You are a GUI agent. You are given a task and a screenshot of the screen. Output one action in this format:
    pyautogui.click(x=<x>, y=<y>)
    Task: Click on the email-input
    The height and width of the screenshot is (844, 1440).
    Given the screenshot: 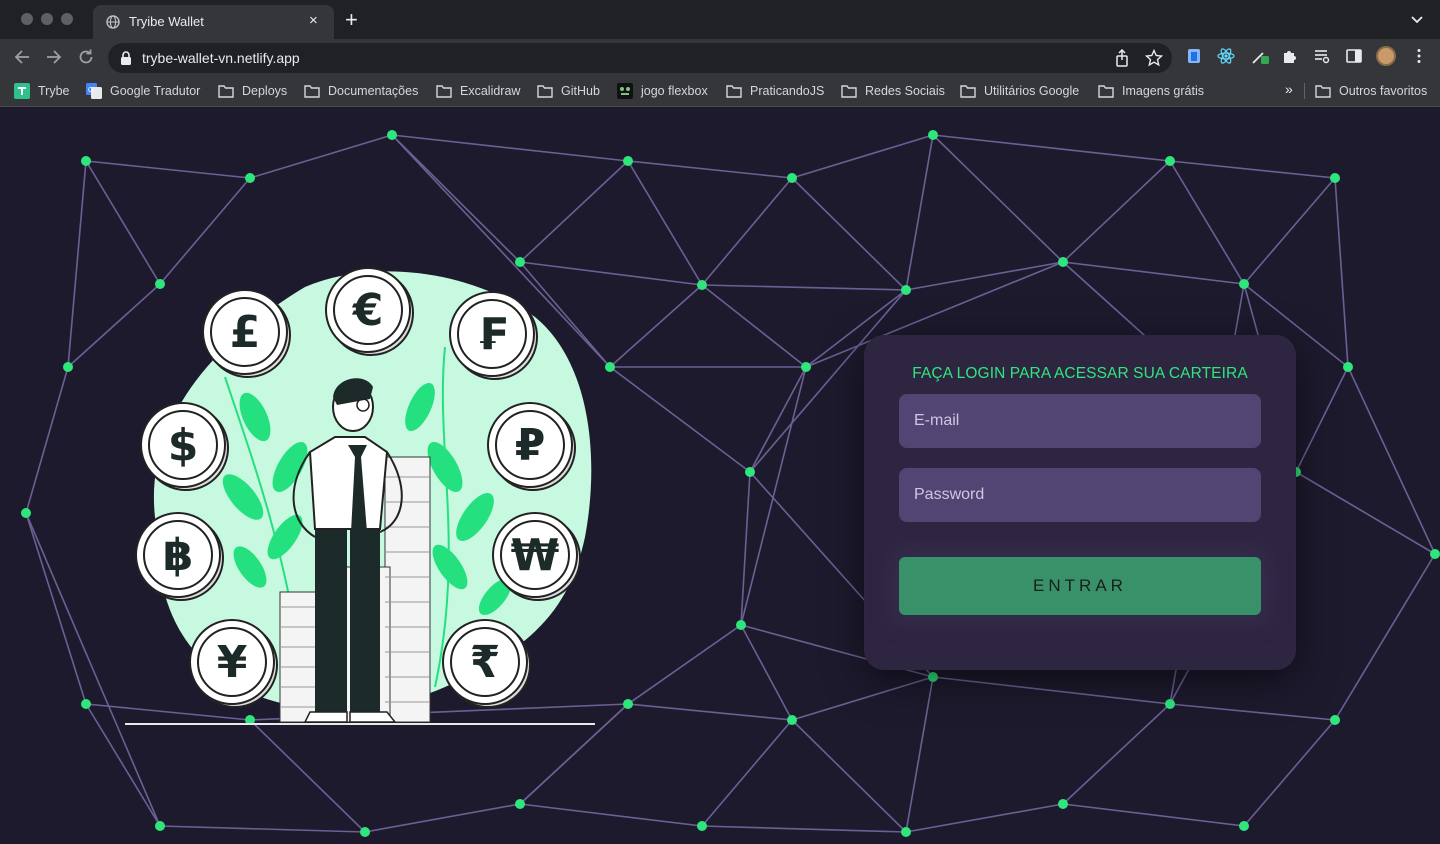 What is the action you would take?
    pyautogui.click(x=1080, y=421)
    